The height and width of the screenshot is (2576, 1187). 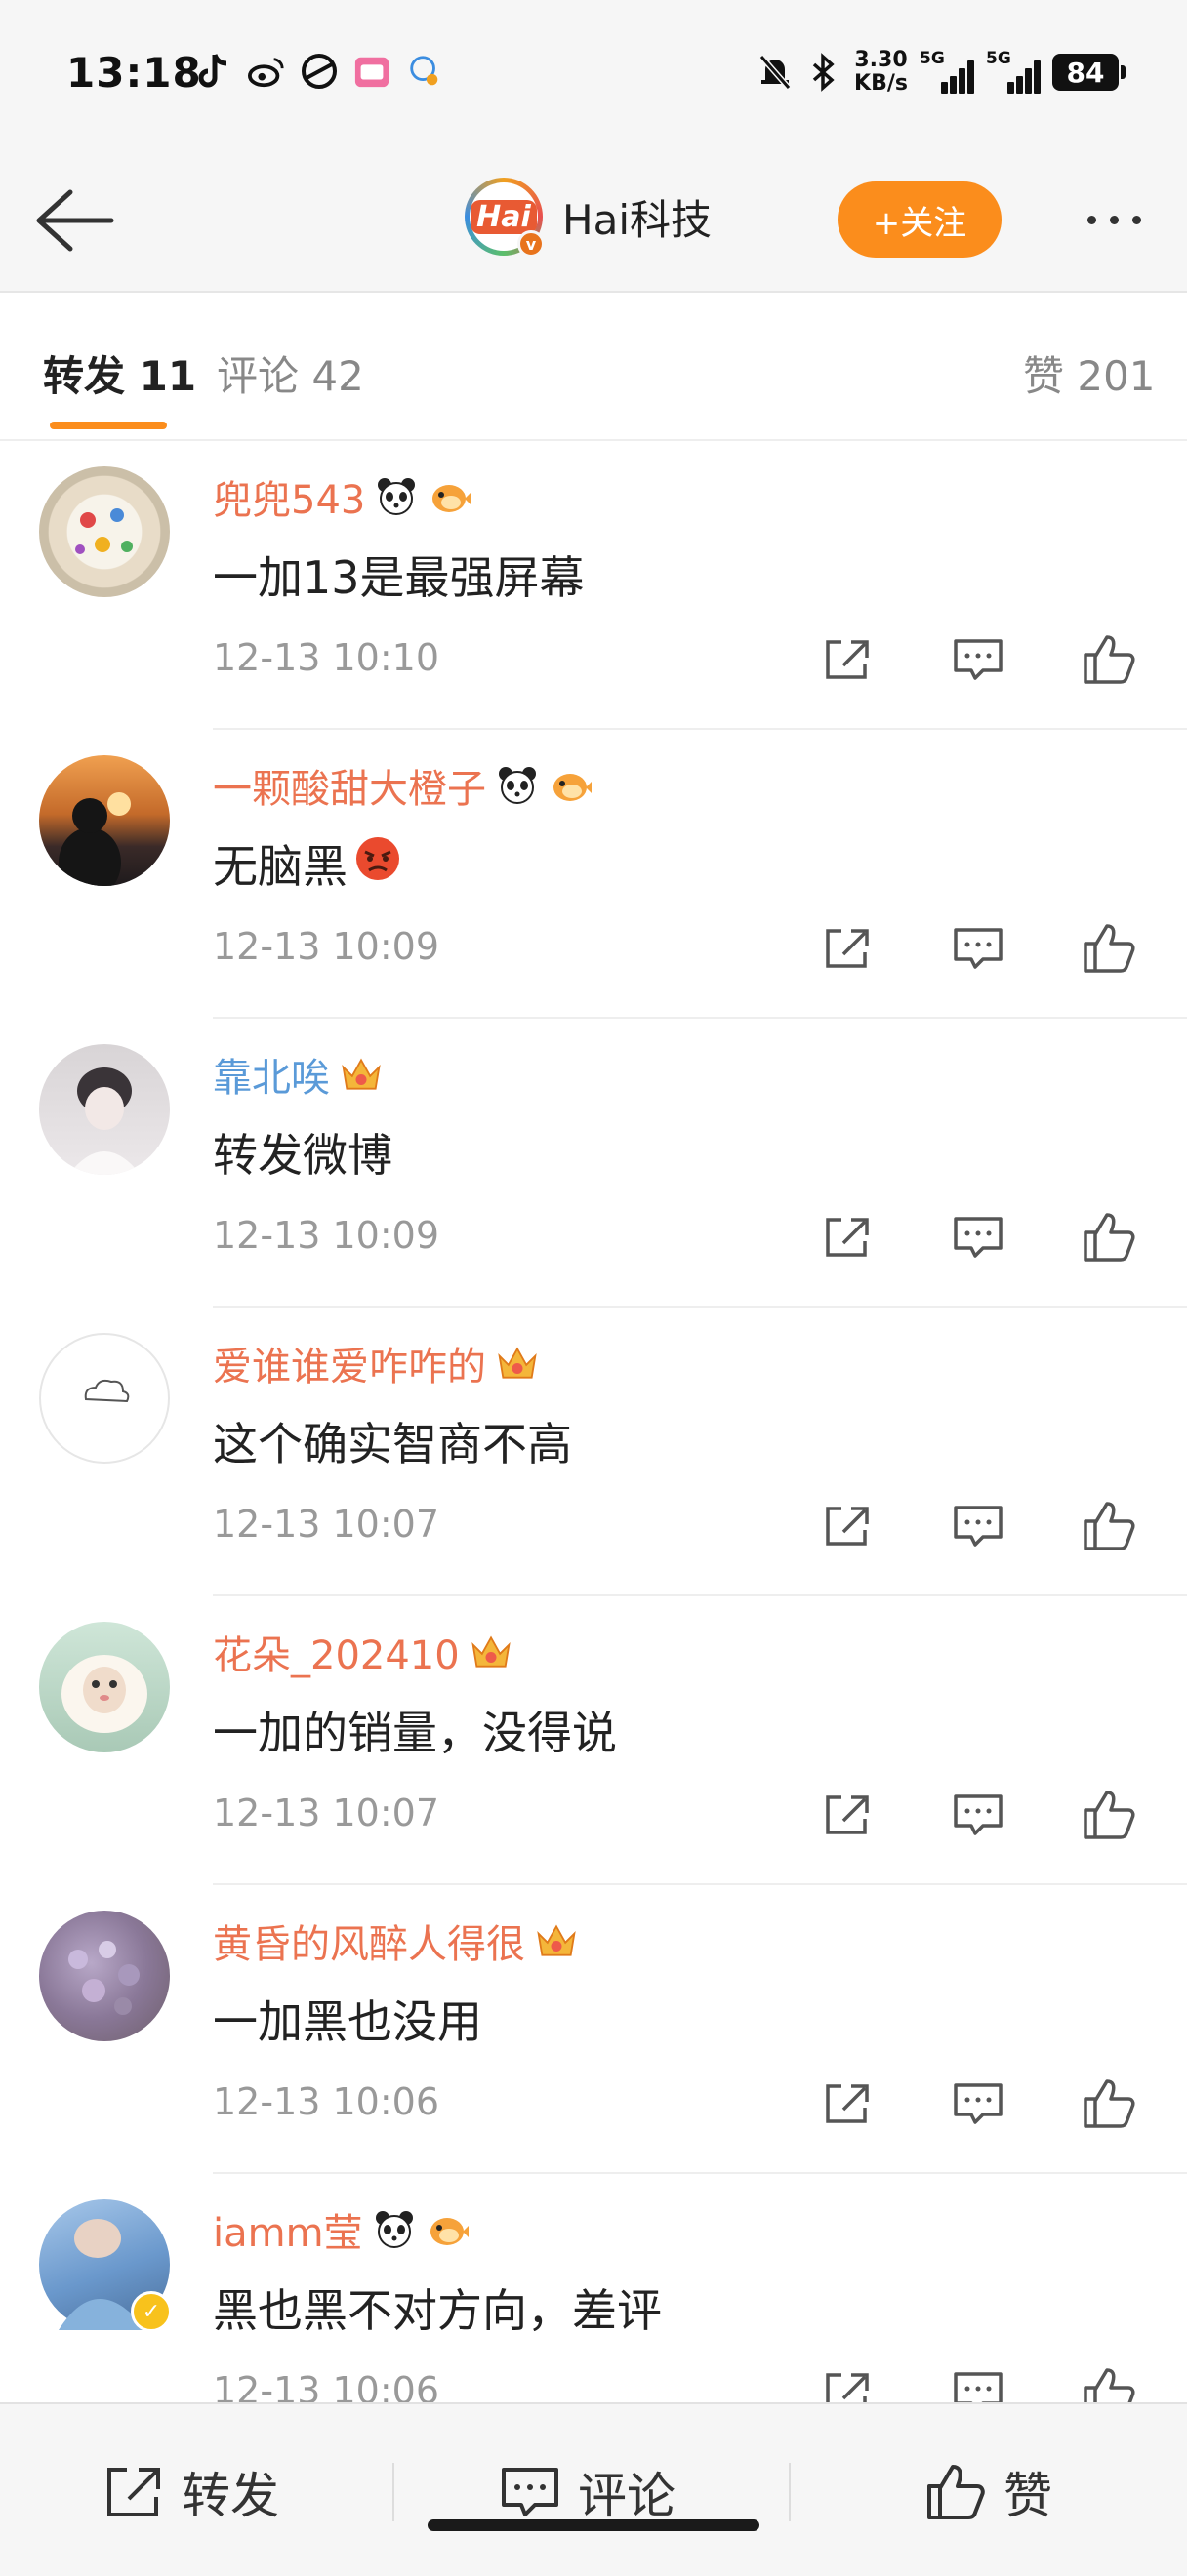 What do you see at coordinates (119, 373) in the screenshot?
I see `tab-repost: 转发 11` at bounding box center [119, 373].